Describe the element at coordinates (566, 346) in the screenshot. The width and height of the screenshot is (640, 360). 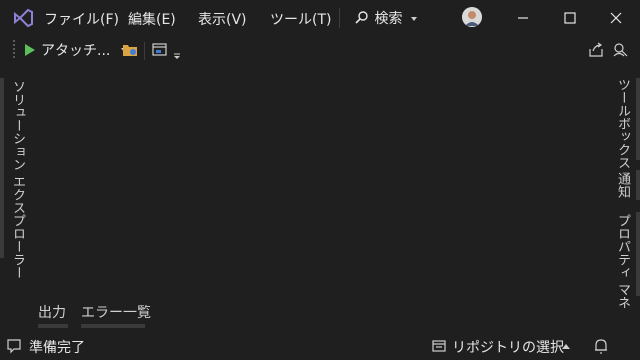
I see `chevron-up-icon` at that location.